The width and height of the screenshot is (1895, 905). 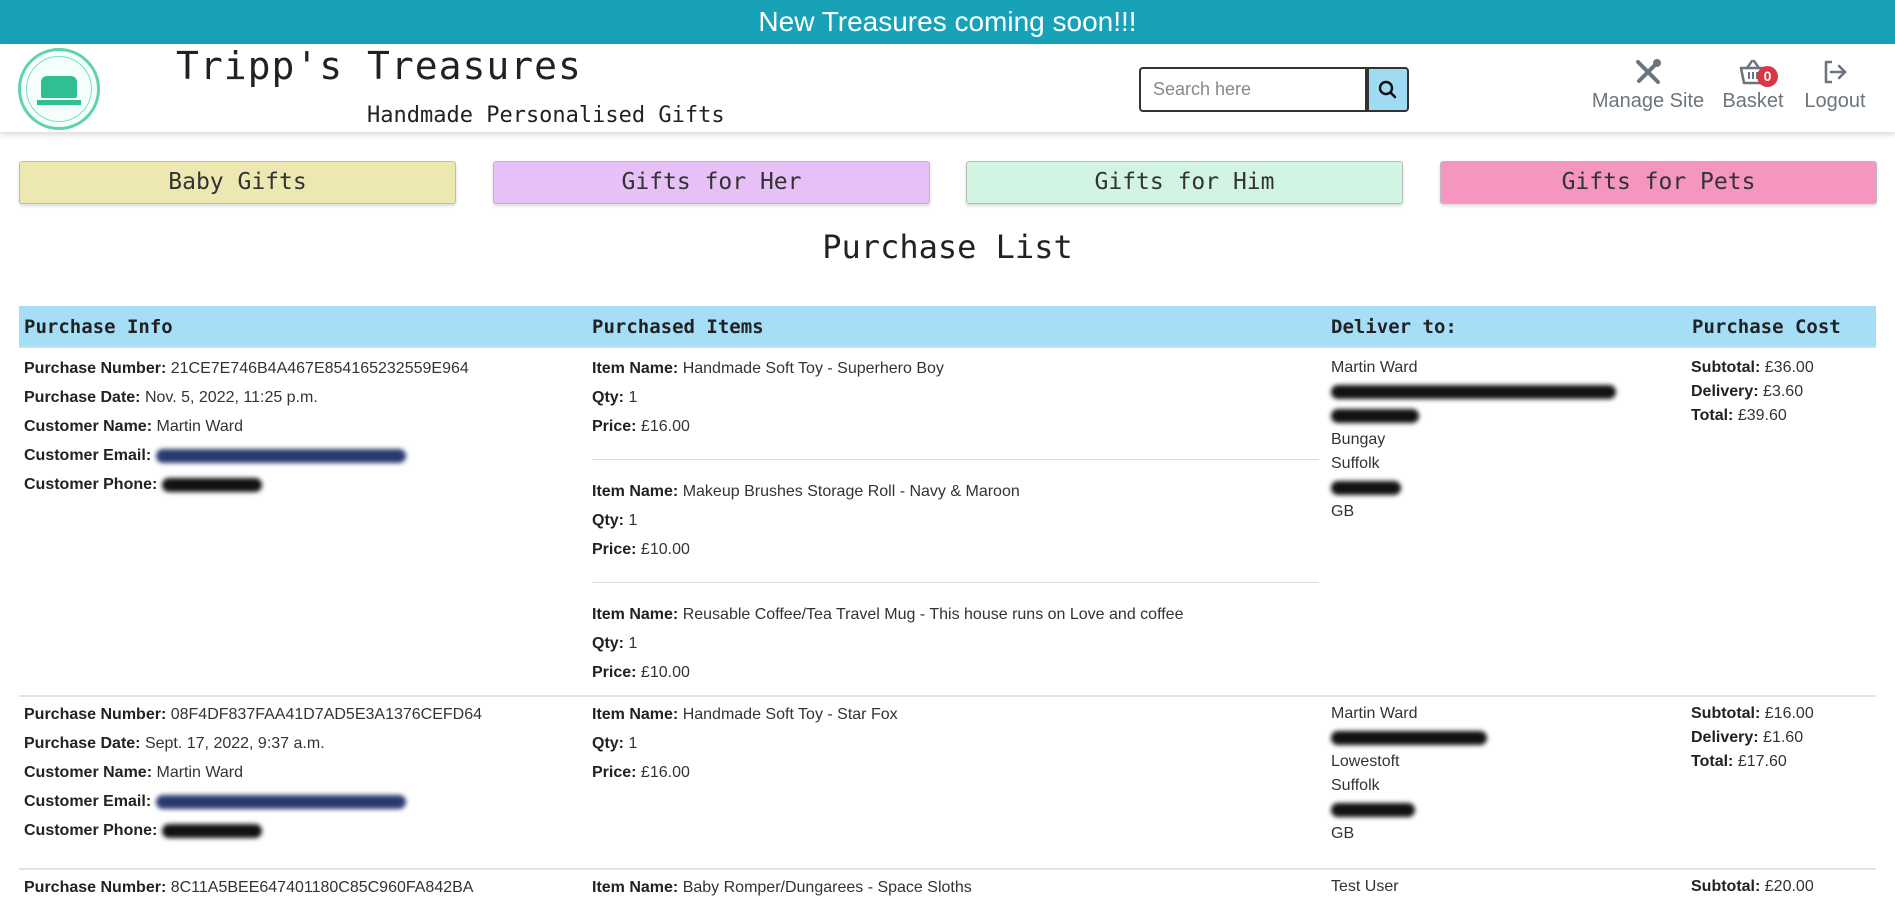 I want to click on delivery-street2-redacted, so click(x=1375, y=415).